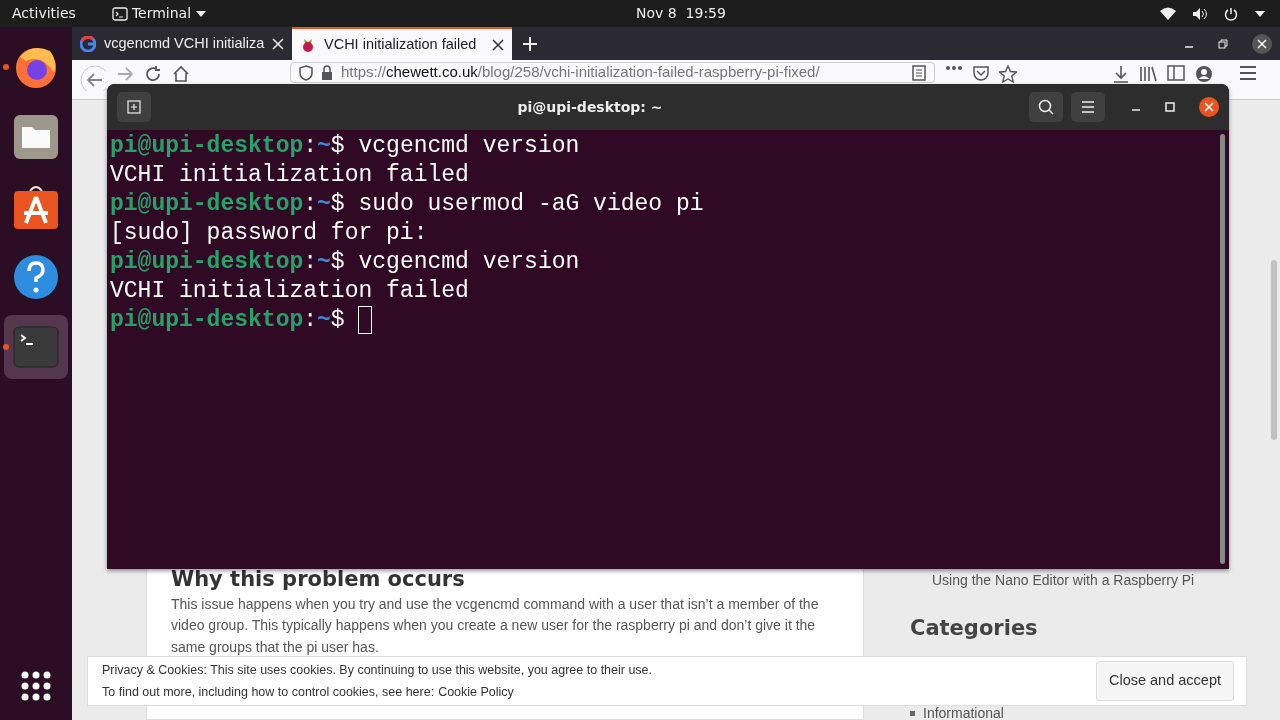 Image resolution: width=1280 pixels, height=720 pixels. Describe the element at coordinates (318, 579) in the screenshot. I see `section-heading: Why this problem occurs` at that location.